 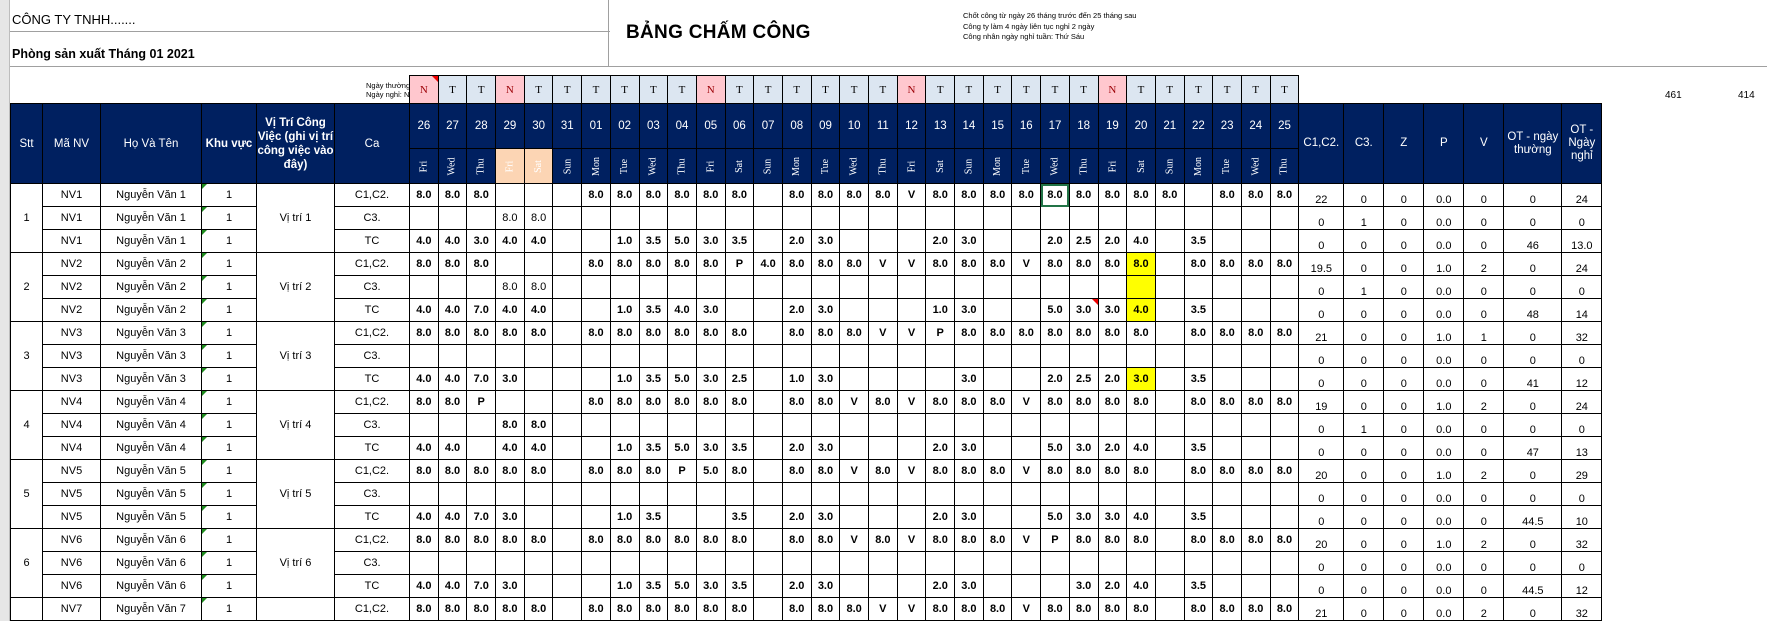 What do you see at coordinates (1055, 310) in the screenshot?
I see `day-hours-cell: 5.0` at bounding box center [1055, 310].